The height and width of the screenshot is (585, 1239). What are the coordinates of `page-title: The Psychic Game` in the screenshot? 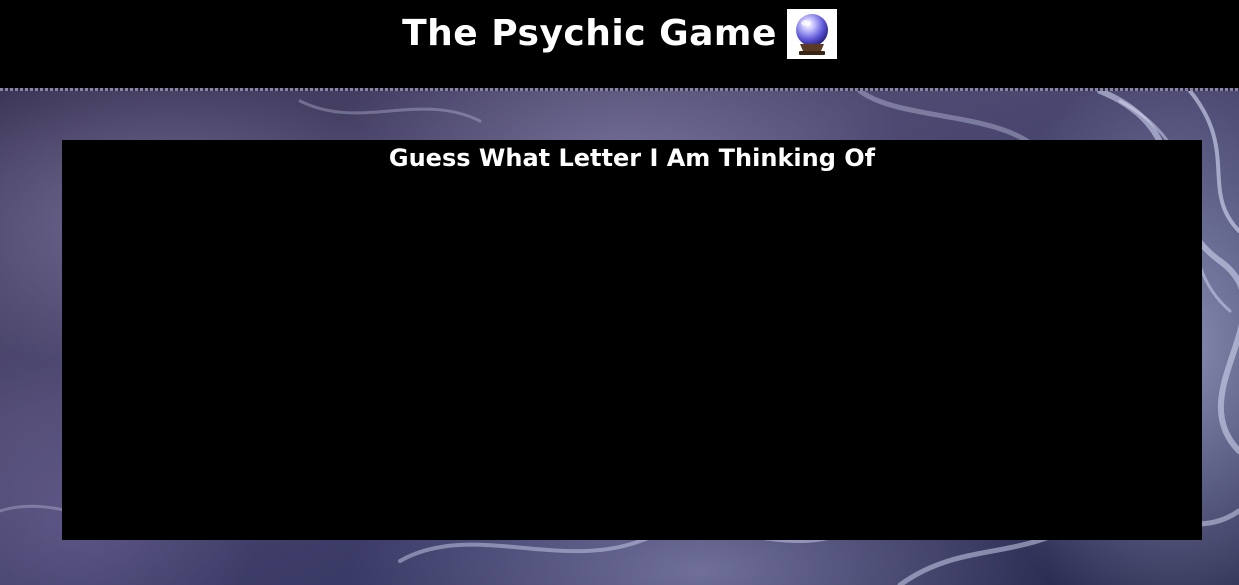 It's located at (589, 33).